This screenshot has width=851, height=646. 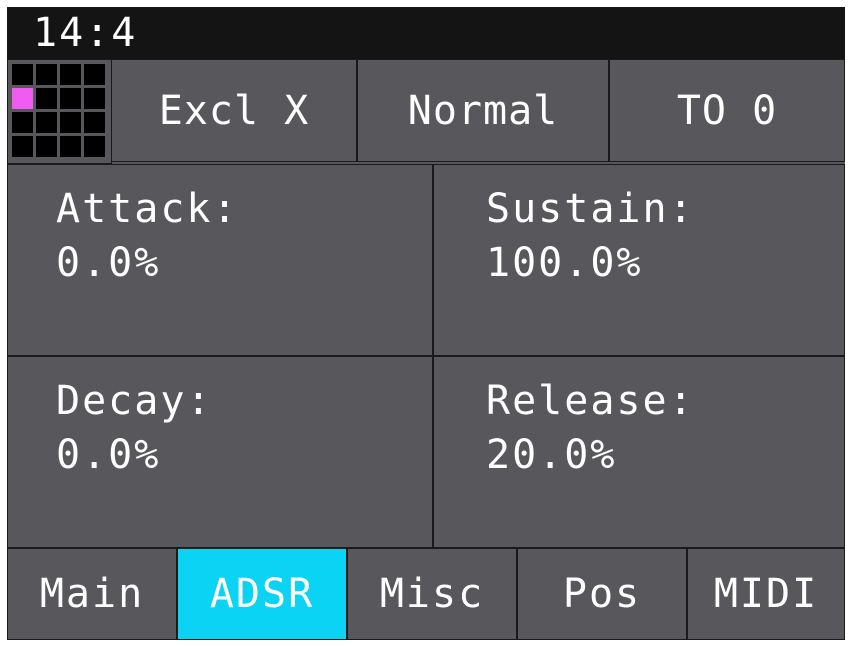 I want to click on attack-param: Attack: 0.0%, so click(x=220, y=260).